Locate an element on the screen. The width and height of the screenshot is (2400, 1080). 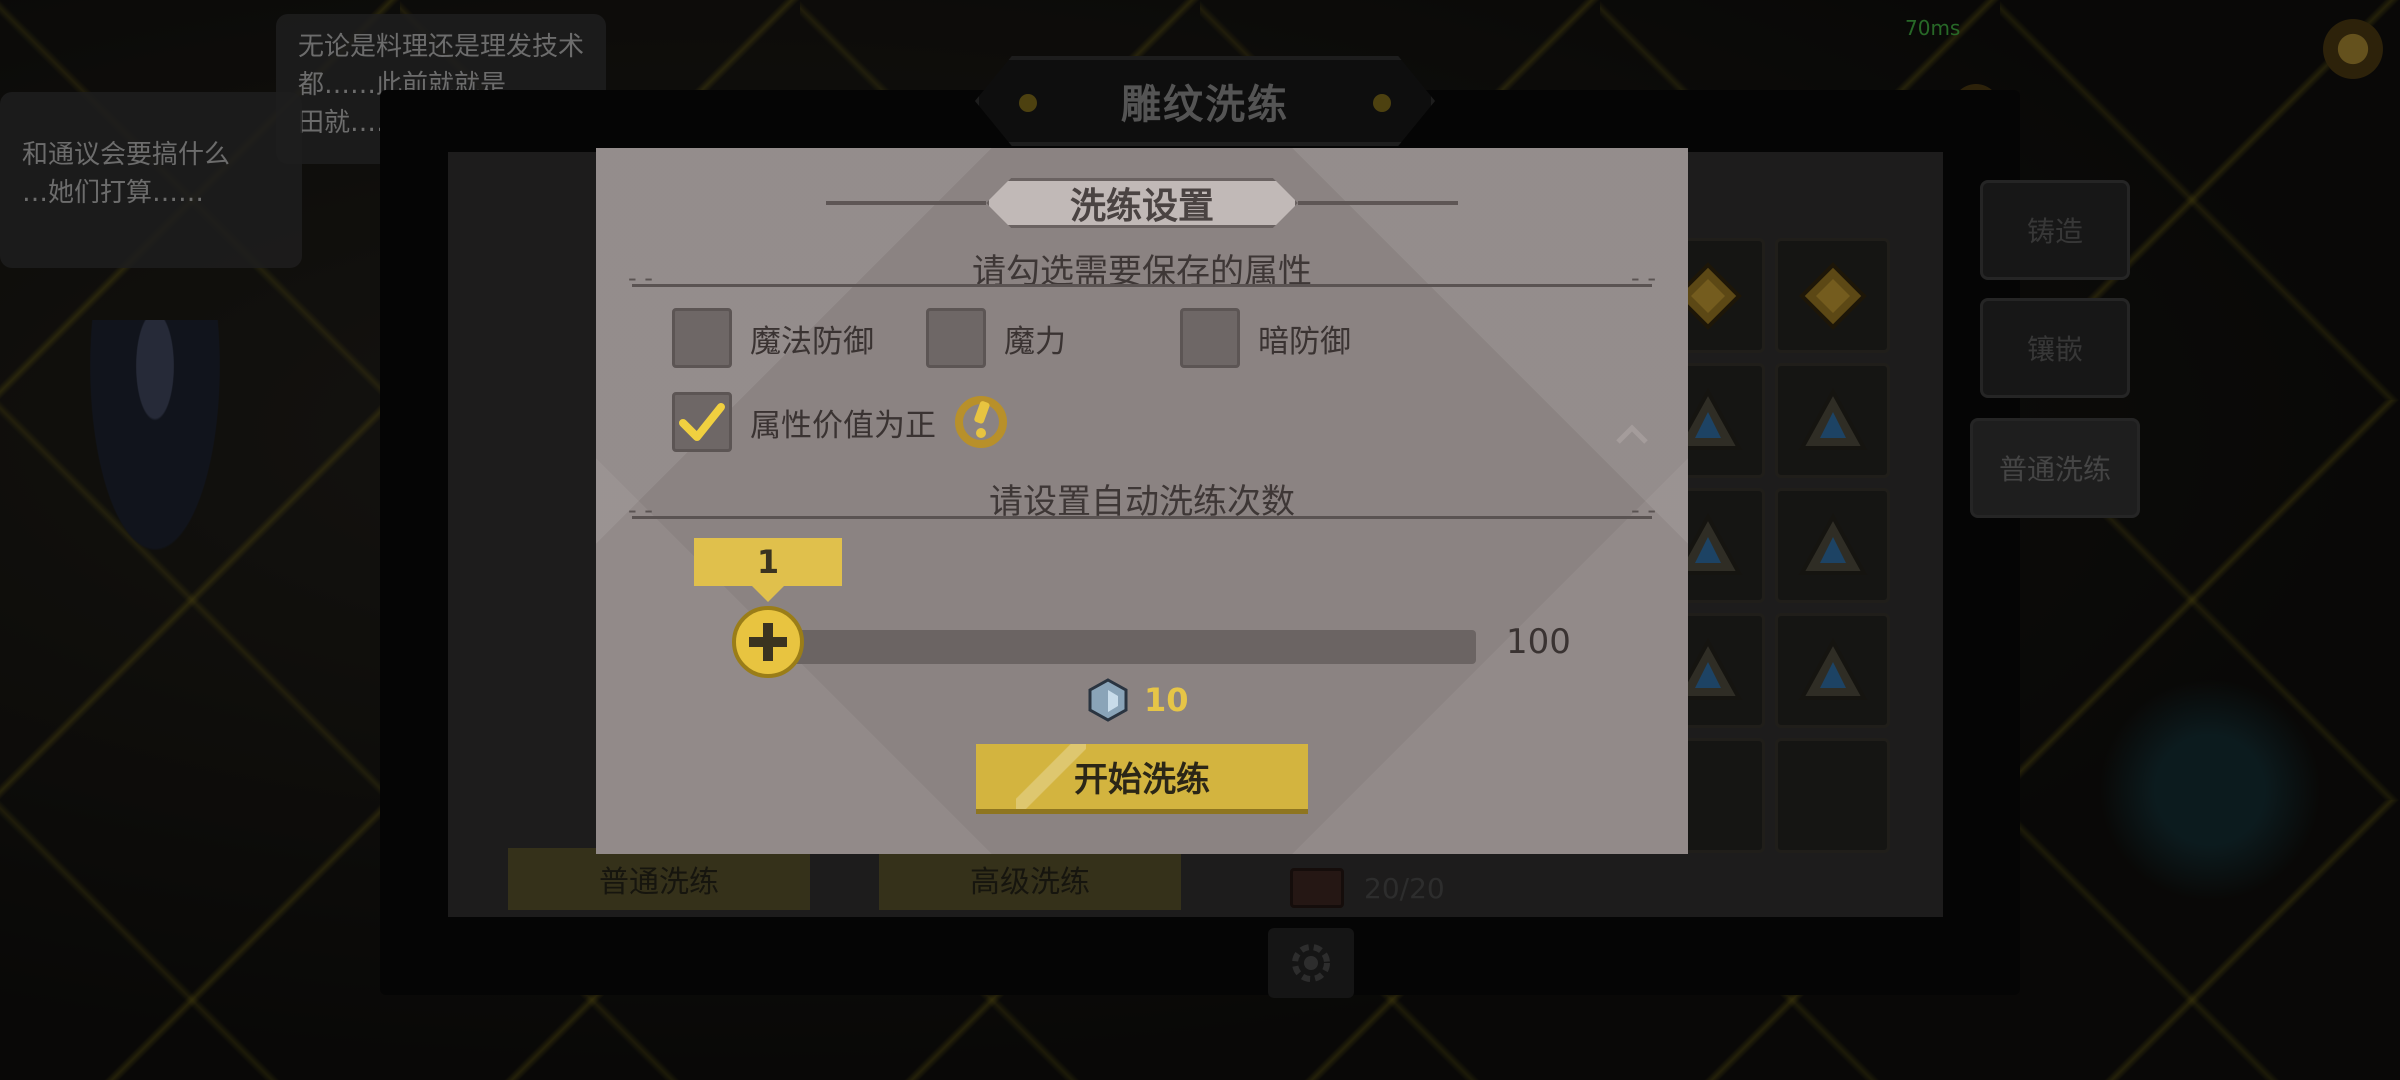
slider-thumb is located at coordinates (768, 642).